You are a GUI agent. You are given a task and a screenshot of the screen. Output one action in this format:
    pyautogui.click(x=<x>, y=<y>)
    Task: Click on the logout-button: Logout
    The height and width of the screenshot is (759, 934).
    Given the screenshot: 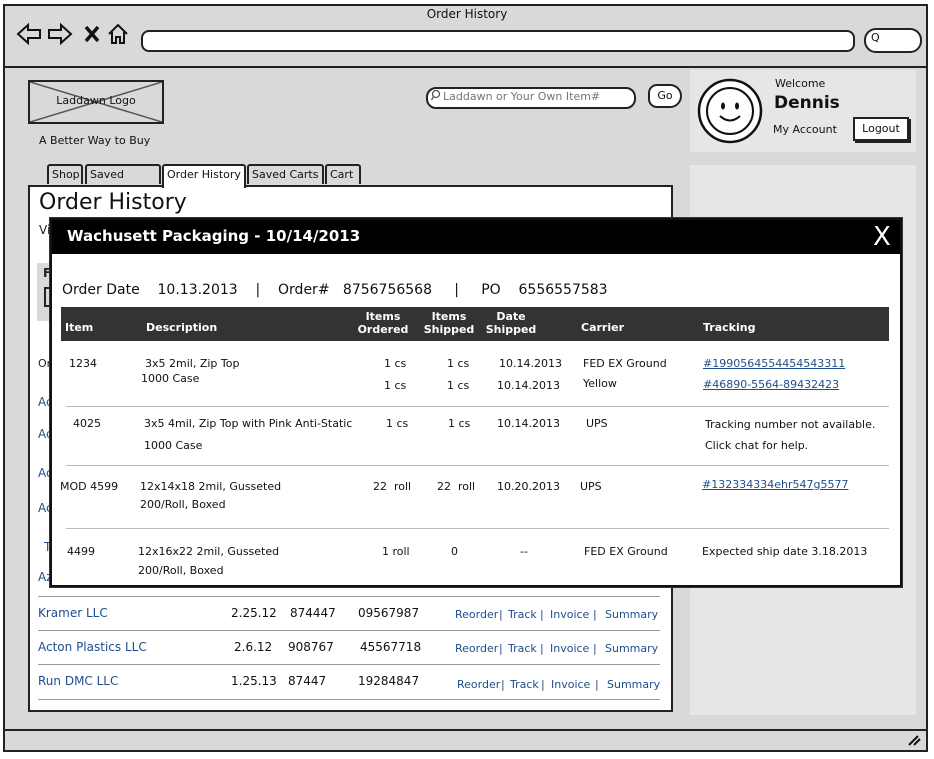 What is the action you would take?
    pyautogui.click(x=881, y=129)
    